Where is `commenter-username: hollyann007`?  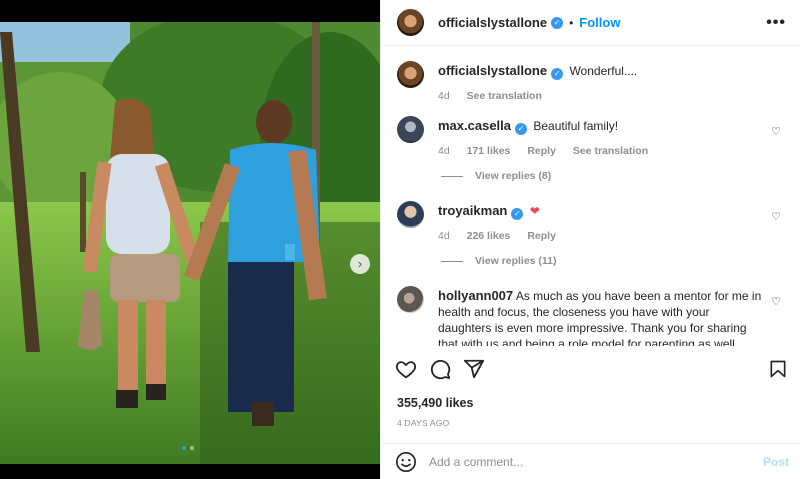 commenter-username: hollyann007 is located at coordinates (475, 295).